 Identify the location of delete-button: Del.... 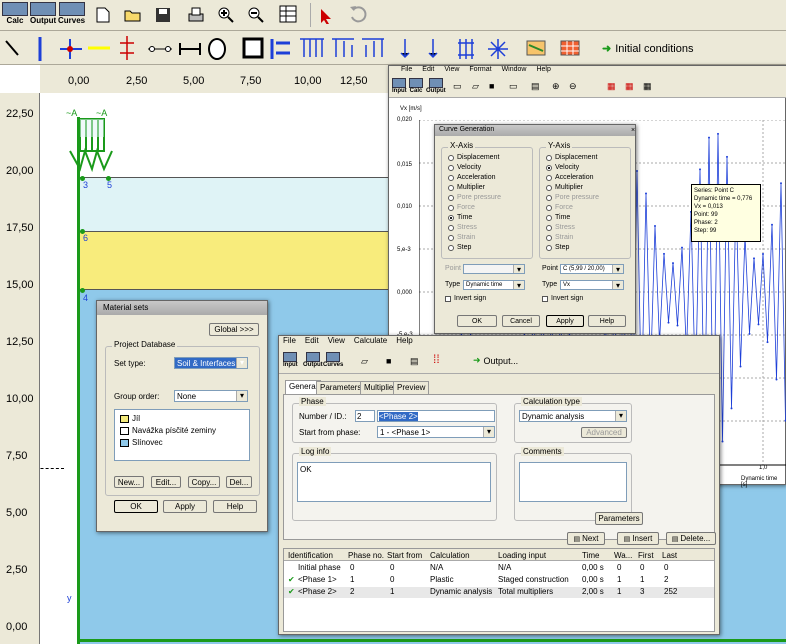
(239, 482).